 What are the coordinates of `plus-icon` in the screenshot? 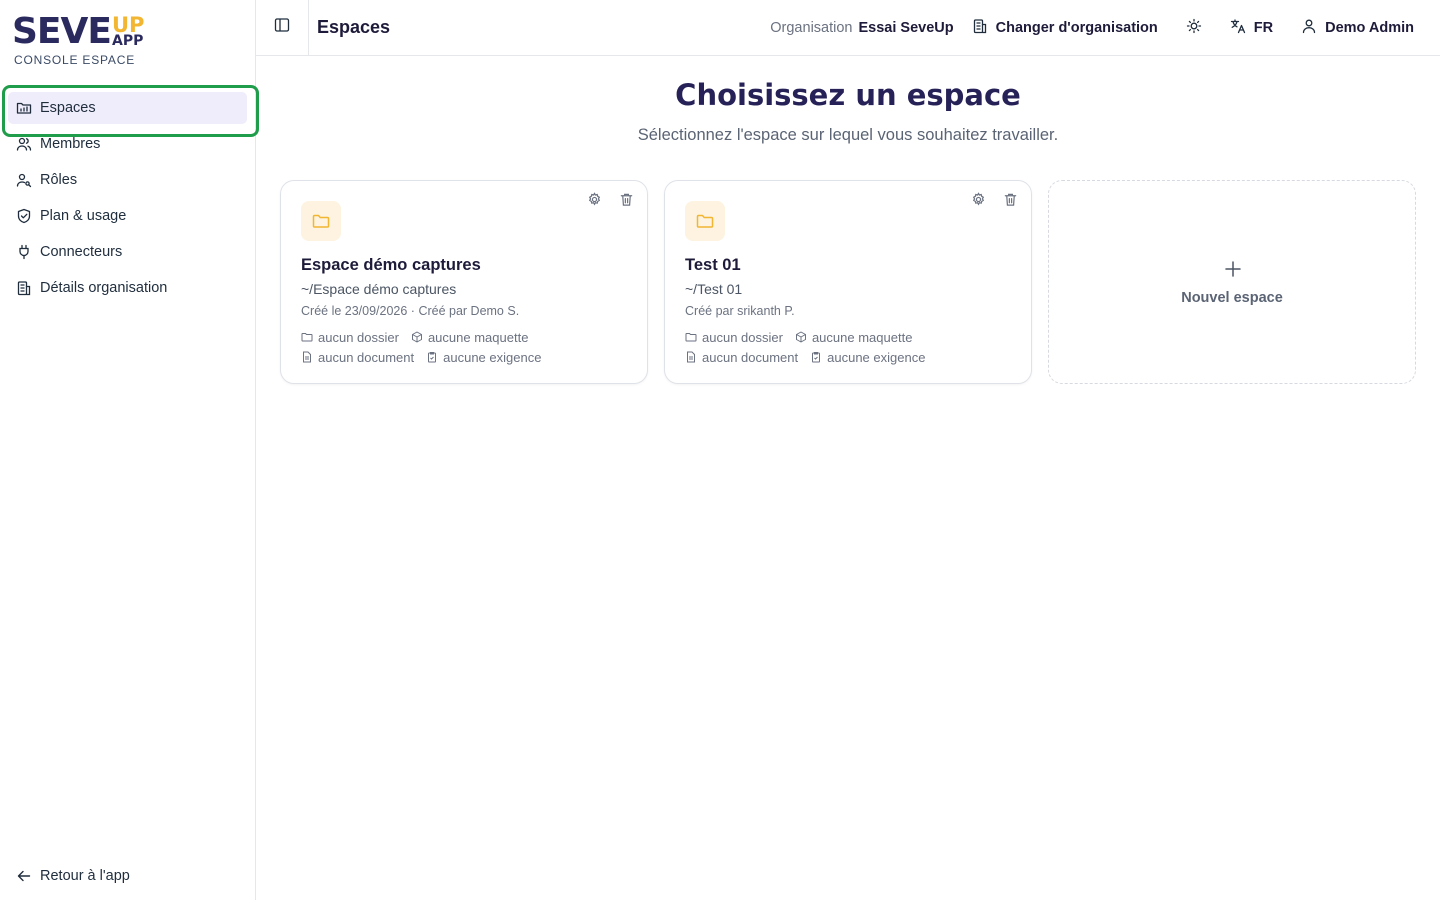 It's located at (1233, 269).